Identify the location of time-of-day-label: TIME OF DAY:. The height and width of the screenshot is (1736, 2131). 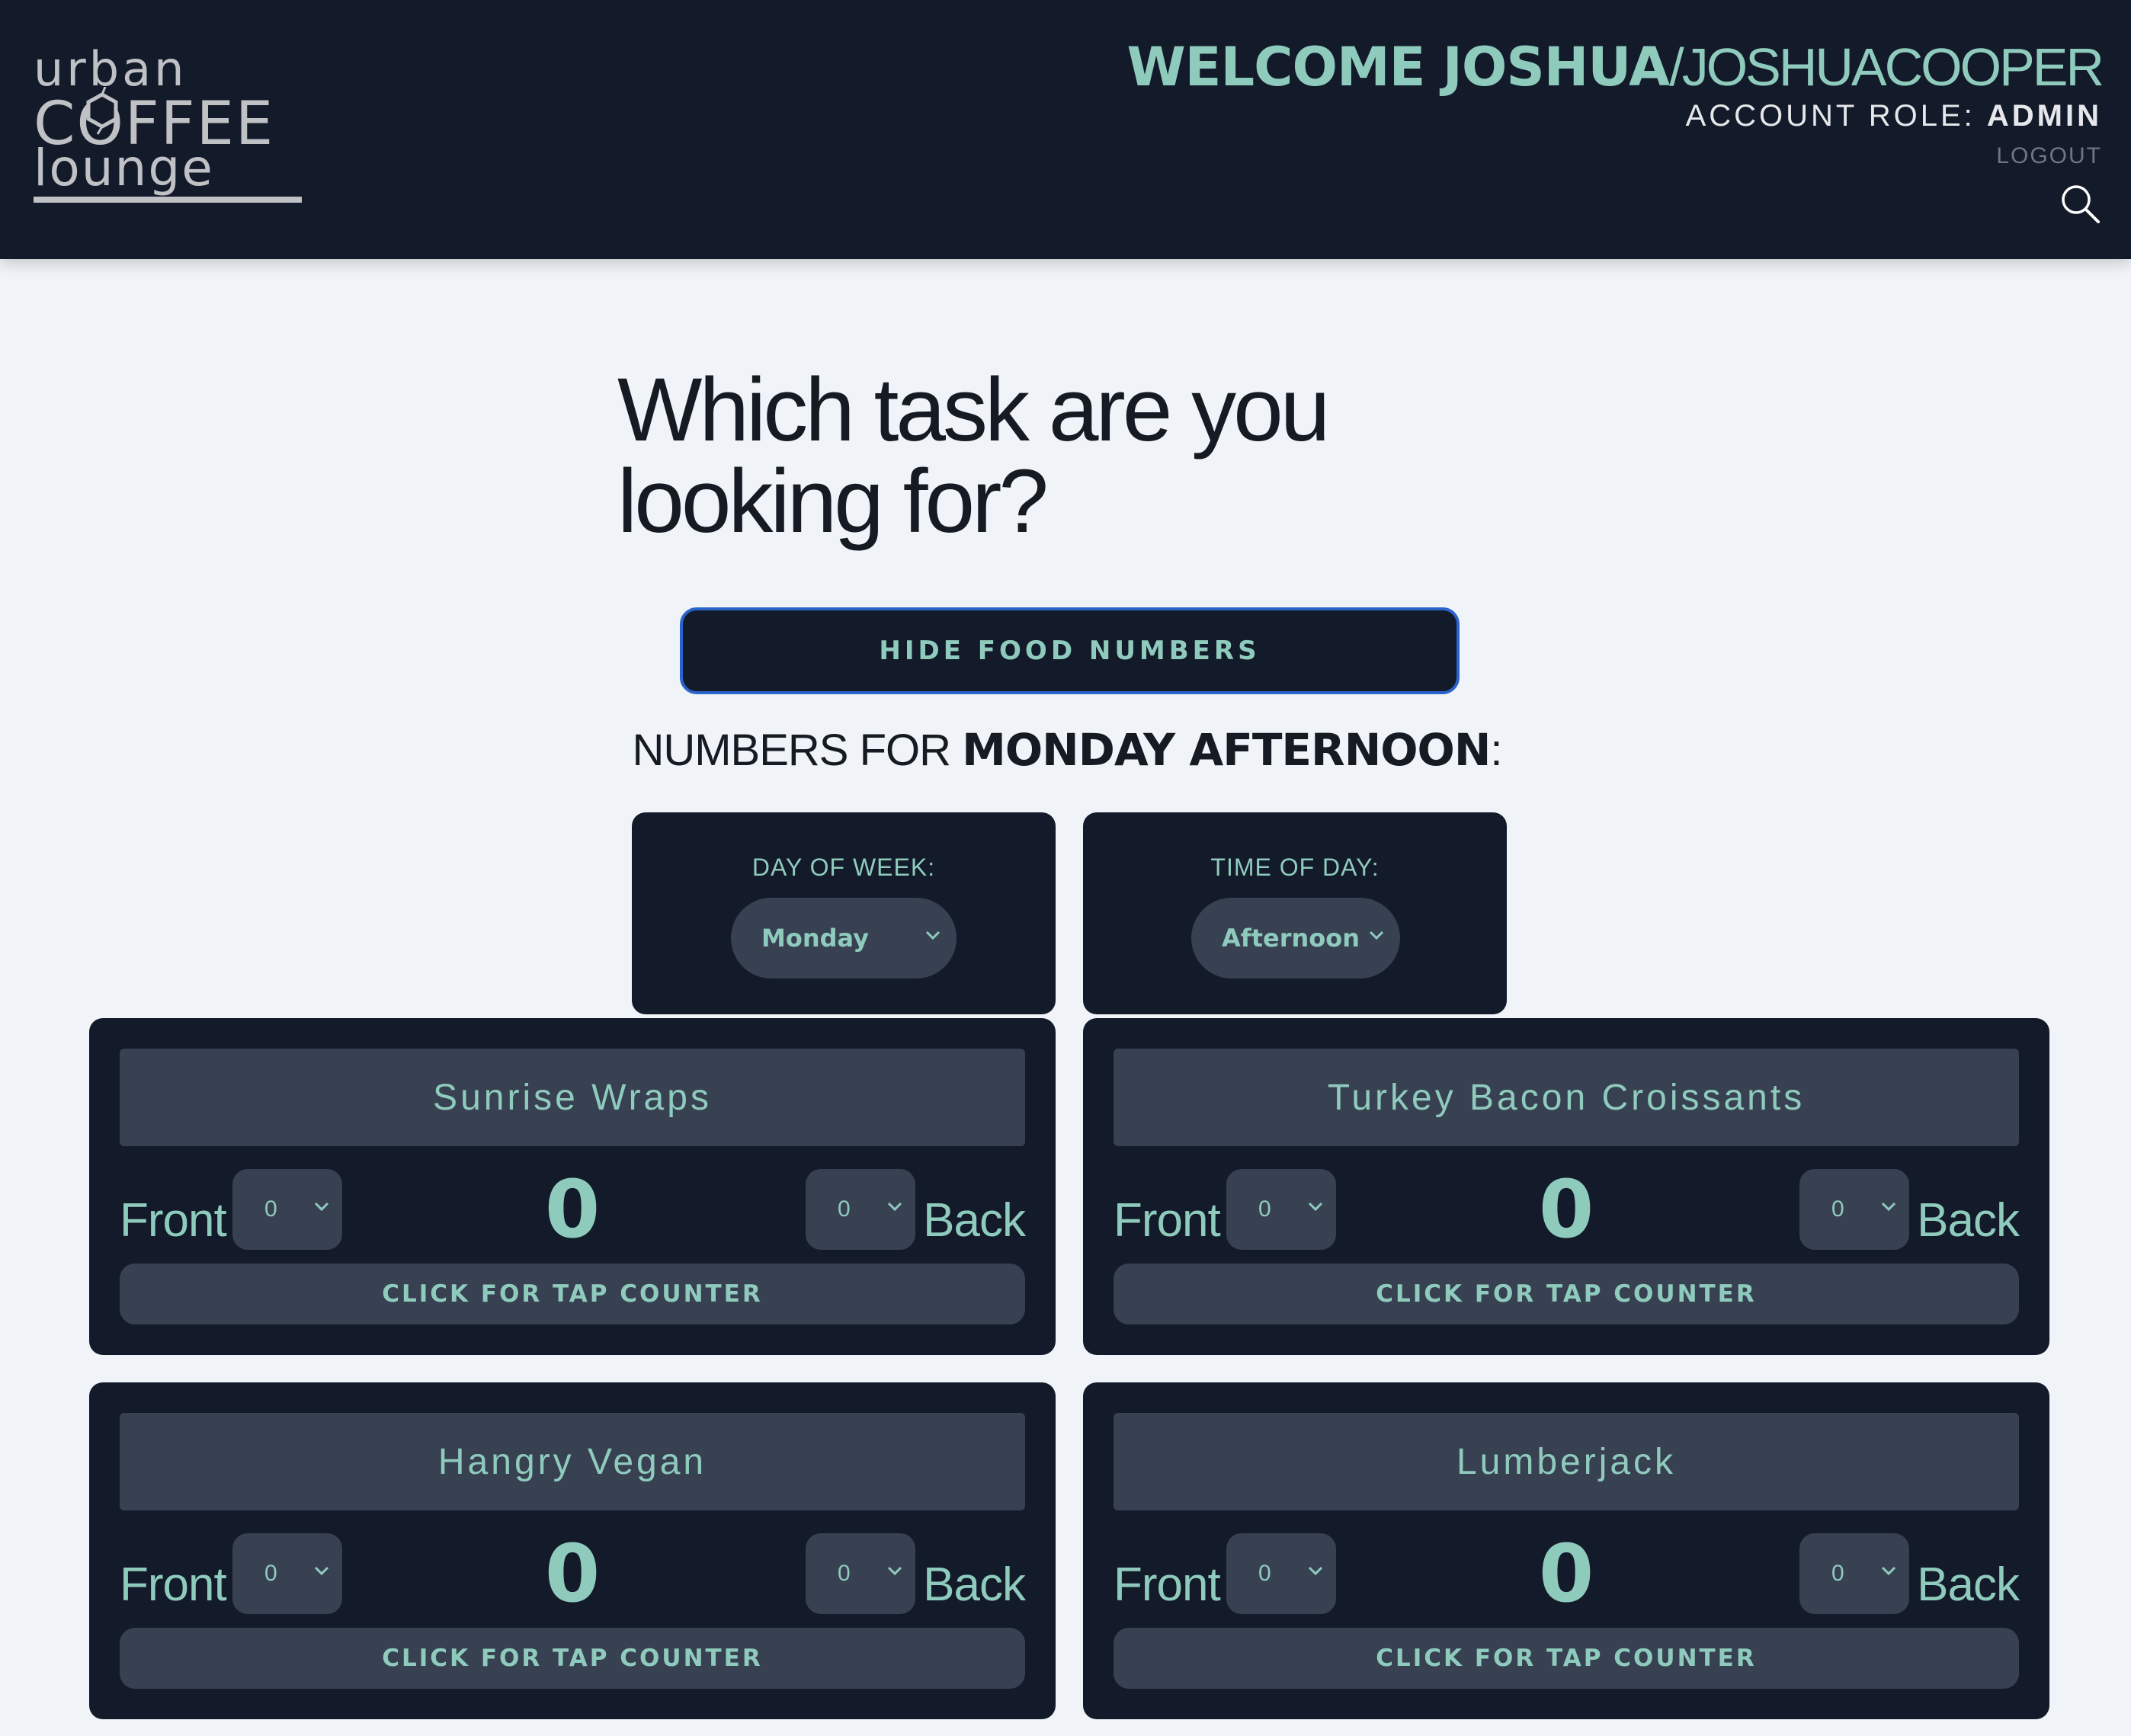
(1295, 868).